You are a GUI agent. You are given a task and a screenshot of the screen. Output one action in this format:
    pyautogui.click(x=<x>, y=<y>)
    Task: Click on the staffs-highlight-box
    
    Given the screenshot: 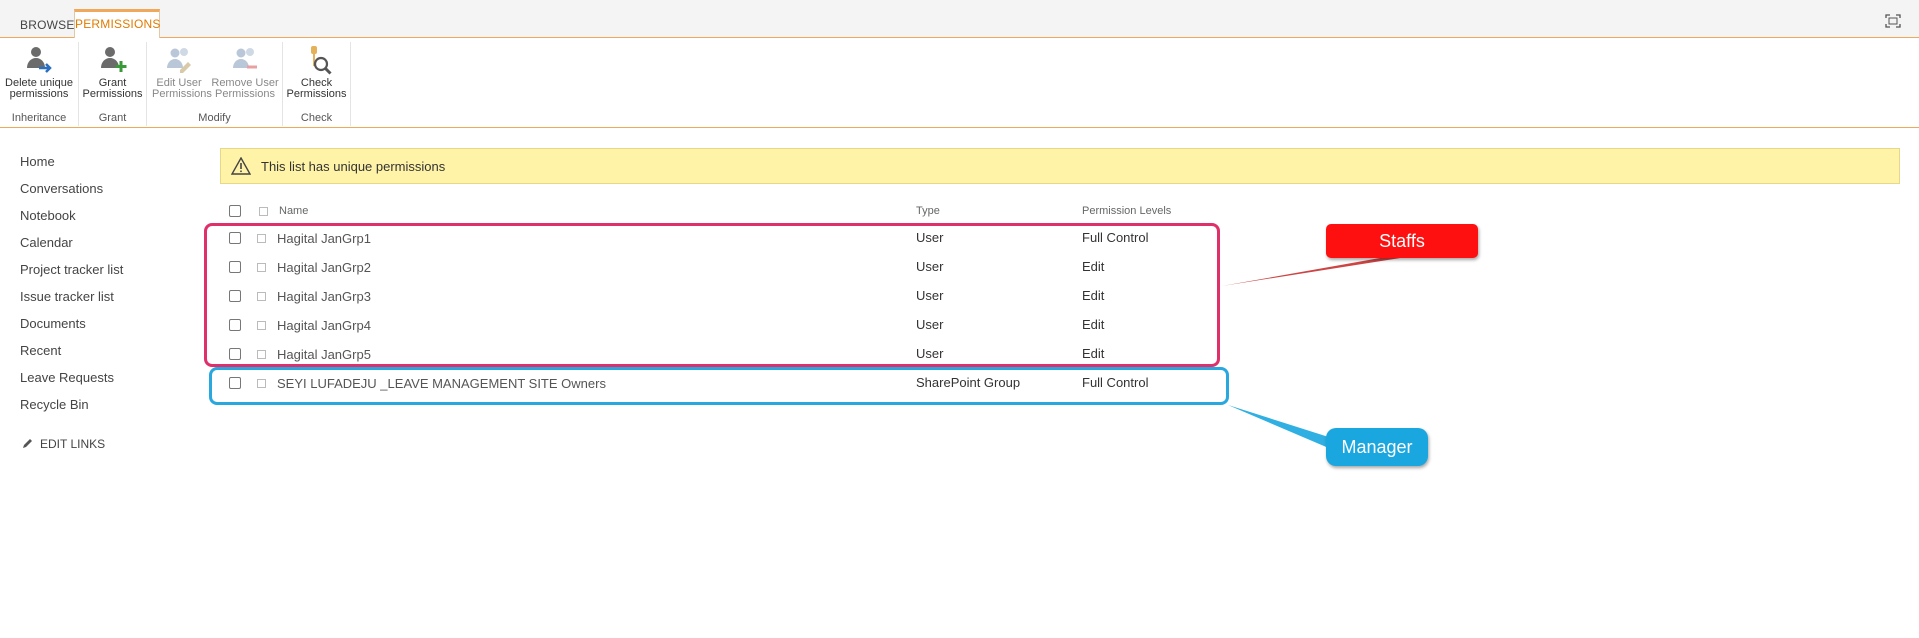 What is the action you would take?
    pyautogui.click(x=712, y=295)
    